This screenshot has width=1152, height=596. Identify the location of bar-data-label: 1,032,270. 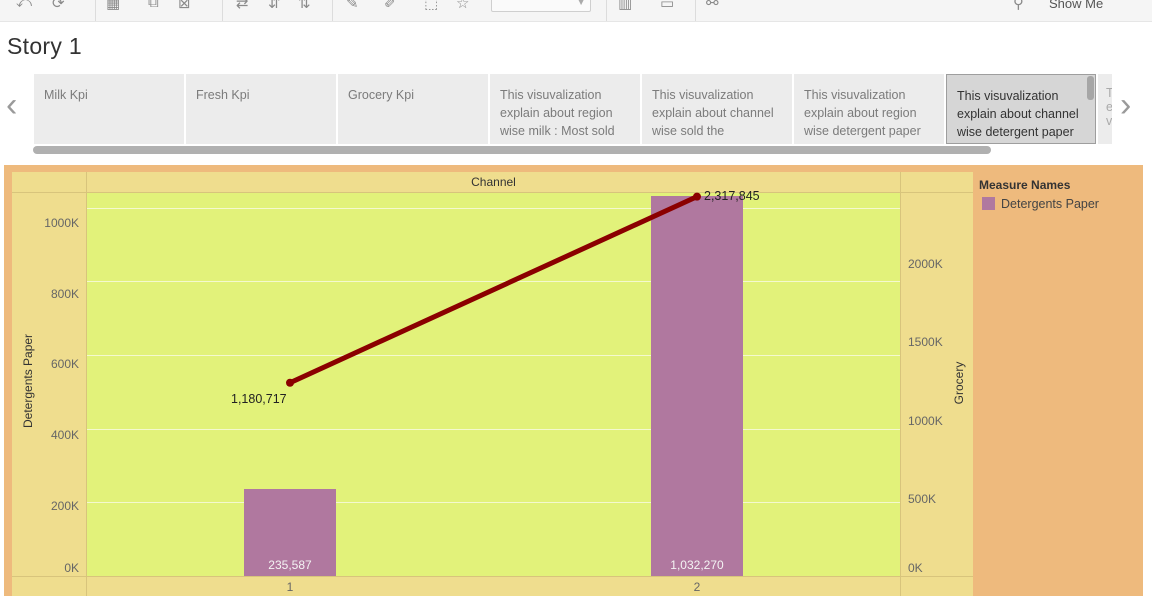
(697, 565).